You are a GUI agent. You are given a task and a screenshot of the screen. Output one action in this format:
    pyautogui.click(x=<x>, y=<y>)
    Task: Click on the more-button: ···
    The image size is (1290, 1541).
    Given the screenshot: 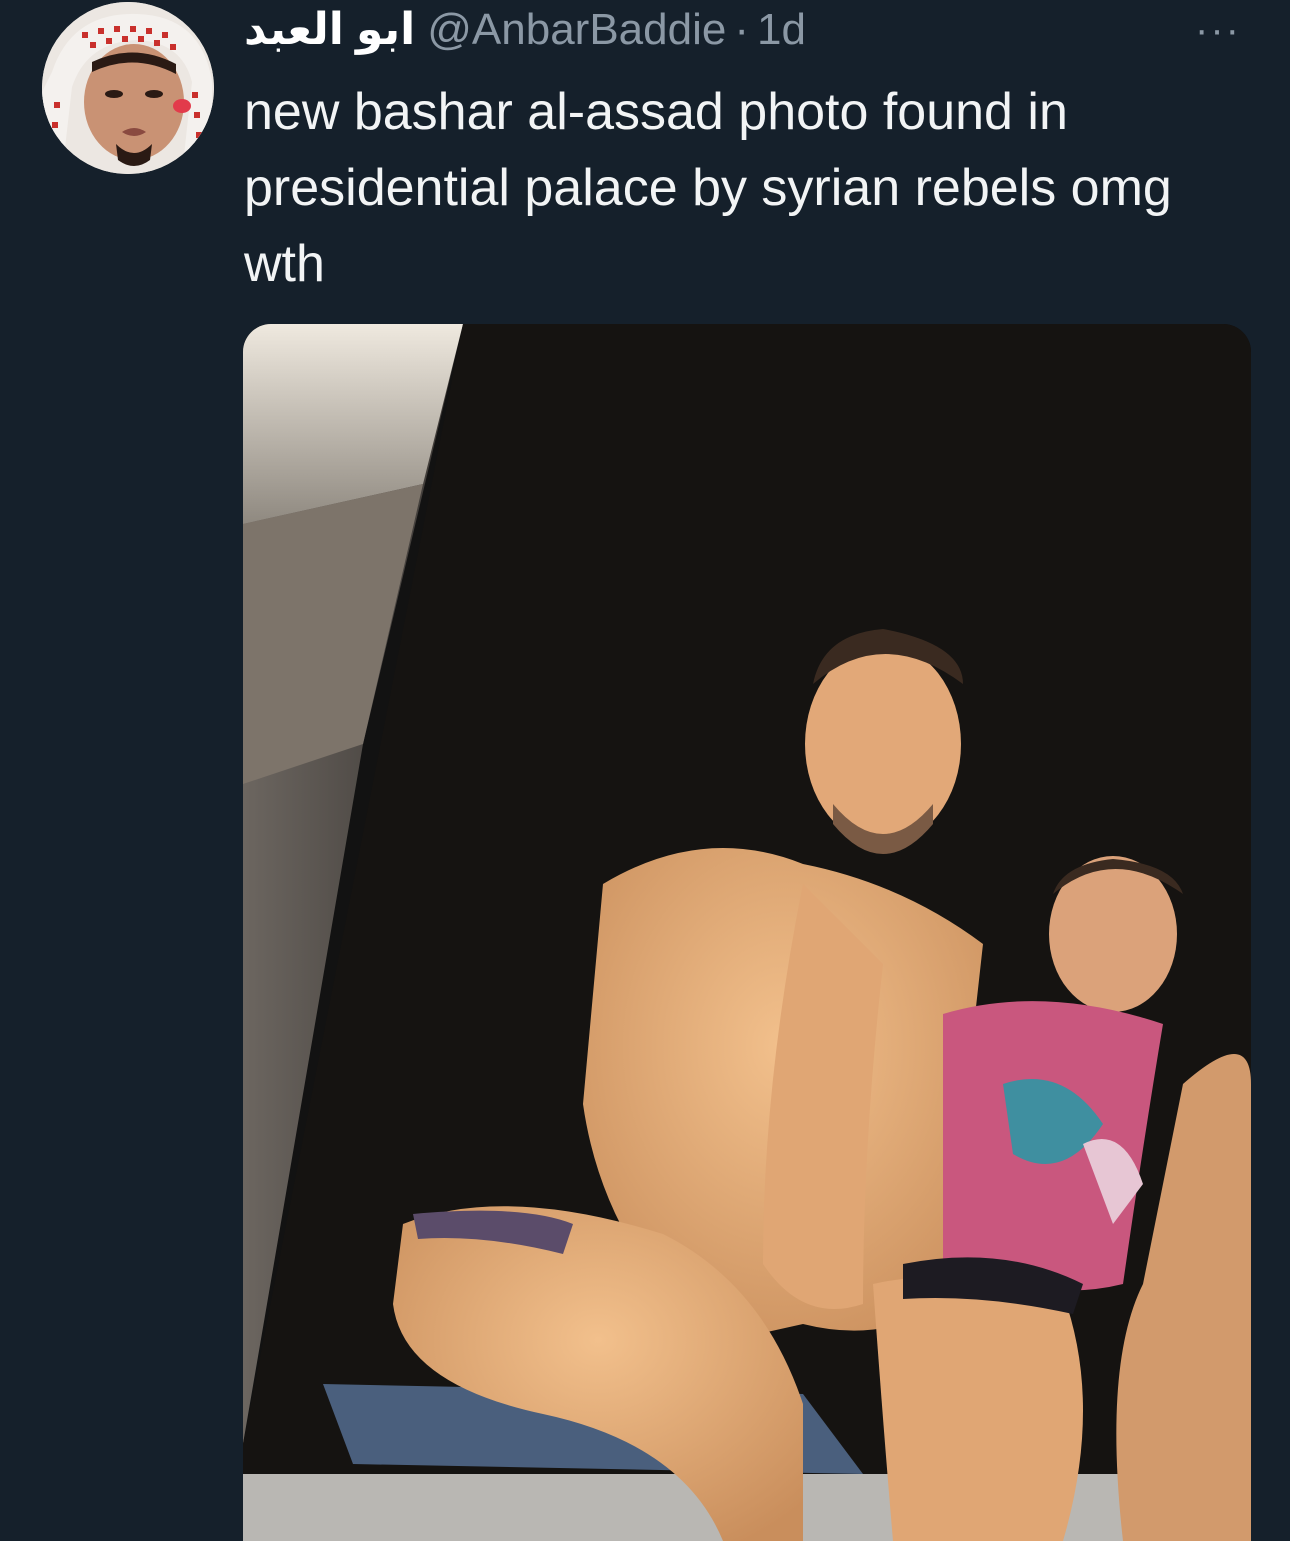 What is the action you would take?
    pyautogui.click(x=1218, y=29)
    